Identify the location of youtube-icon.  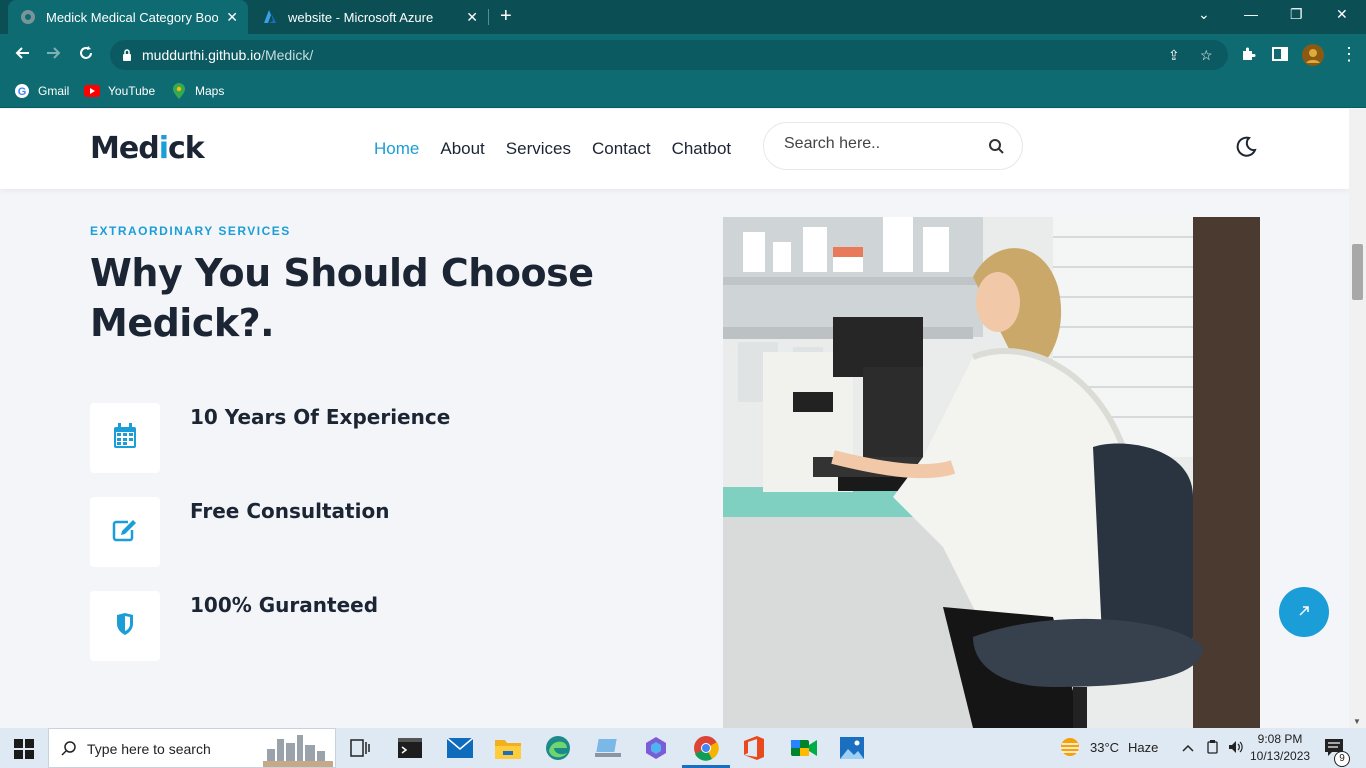
(92, 91).